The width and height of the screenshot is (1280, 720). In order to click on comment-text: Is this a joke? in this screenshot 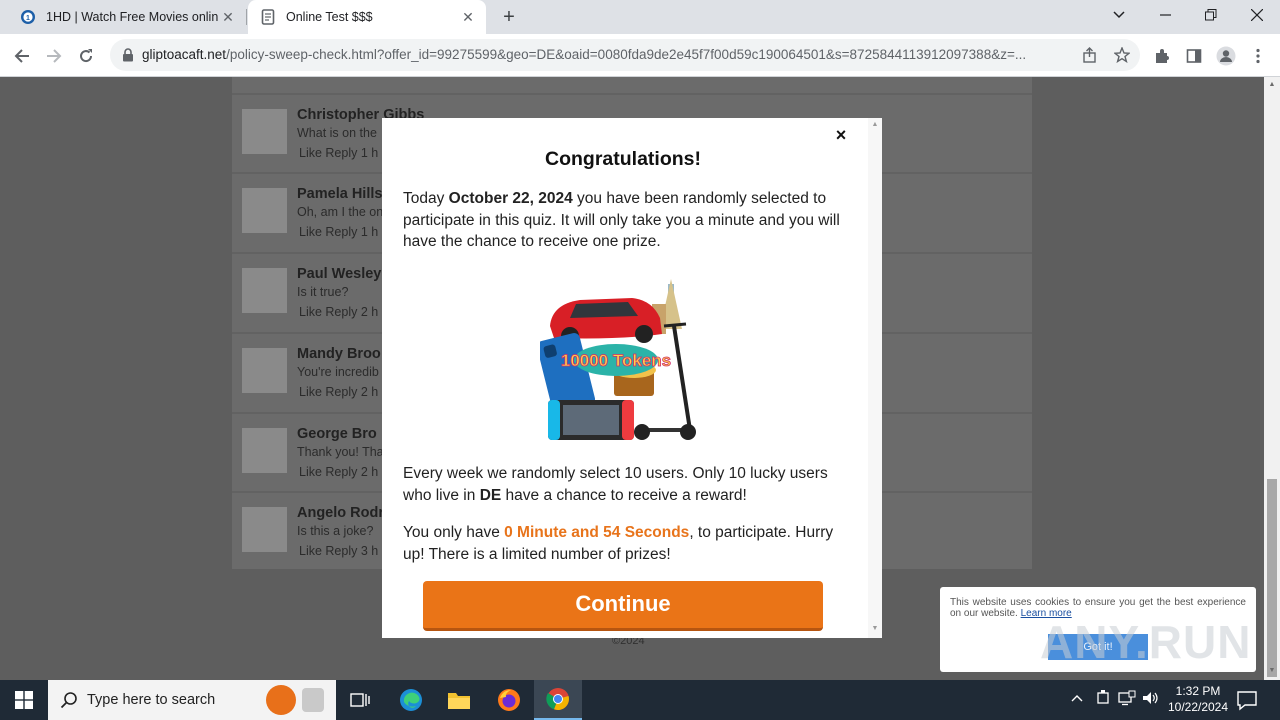, I will do `click(335, 531)`.